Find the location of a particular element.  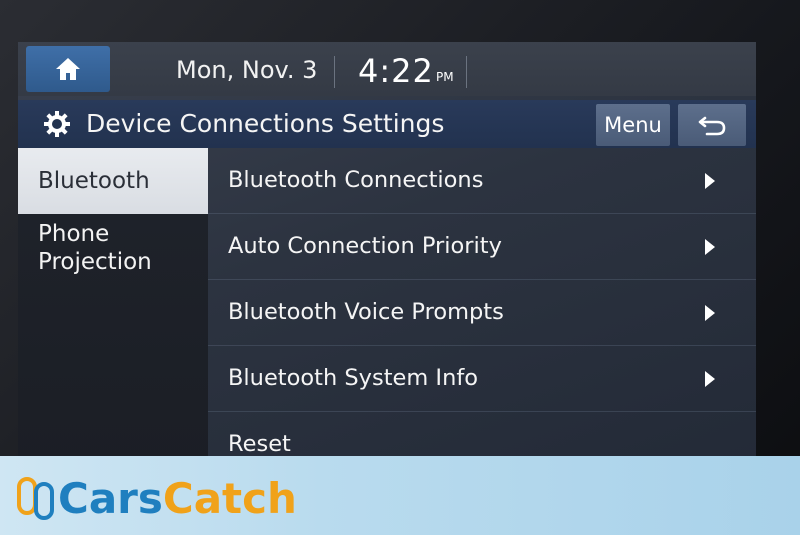

title-bar: Device Connections Settings Menu is located at coordinates (387, 124).